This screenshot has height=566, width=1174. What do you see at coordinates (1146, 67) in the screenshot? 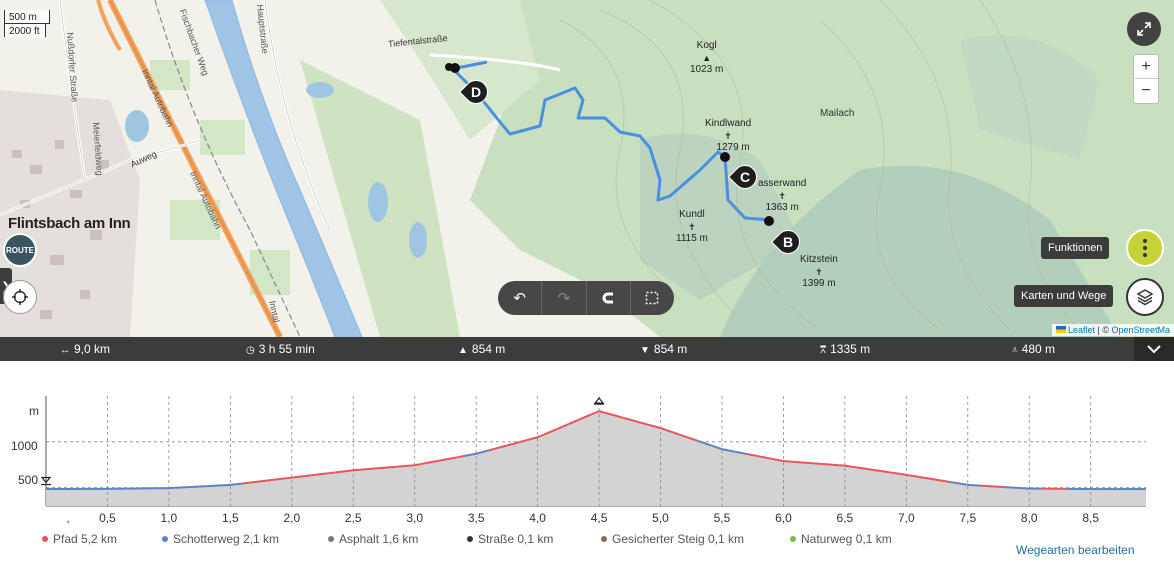
I see `zoom-in-button: +` at bounding box center [1146, 67].